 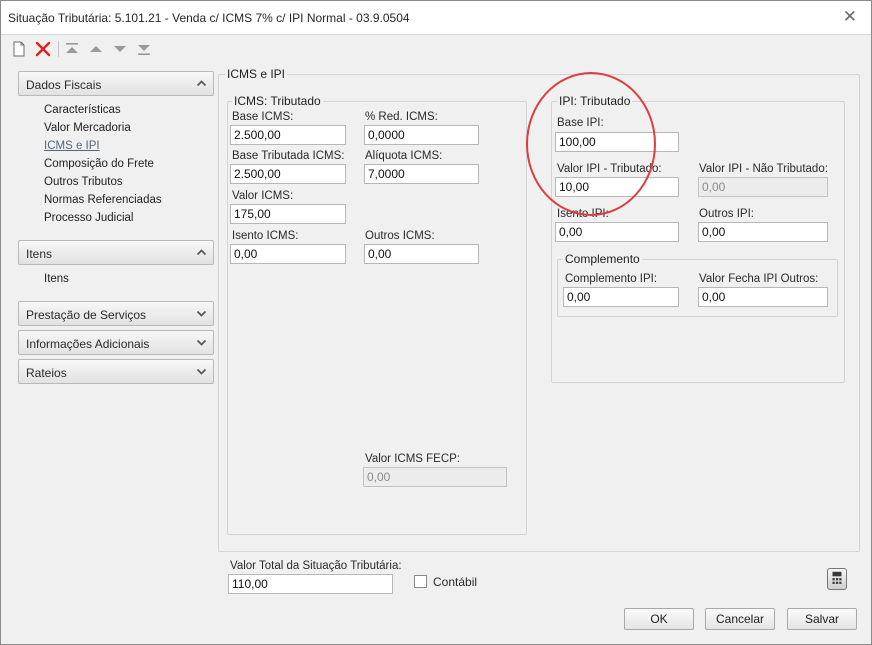 I want to click on nav-item-processo-judicial: Processo Judicial, so click(x=88, y=218).